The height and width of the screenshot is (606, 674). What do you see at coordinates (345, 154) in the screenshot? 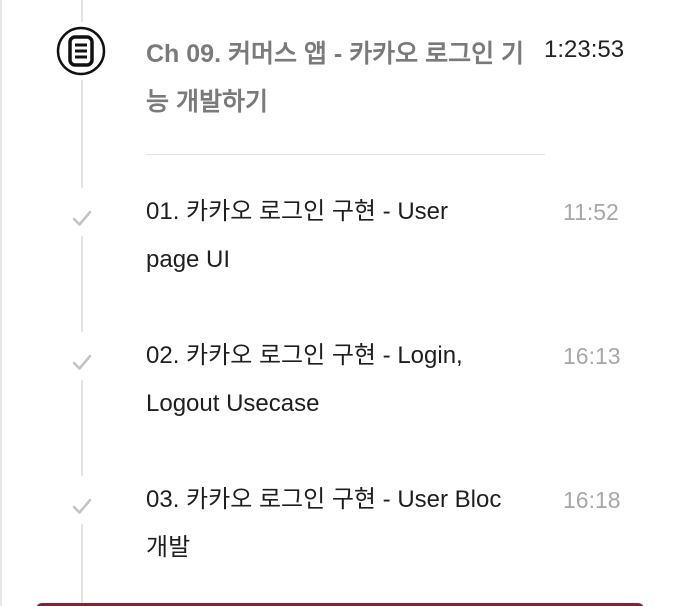
I see `divider` at bounding box center [345, 154].